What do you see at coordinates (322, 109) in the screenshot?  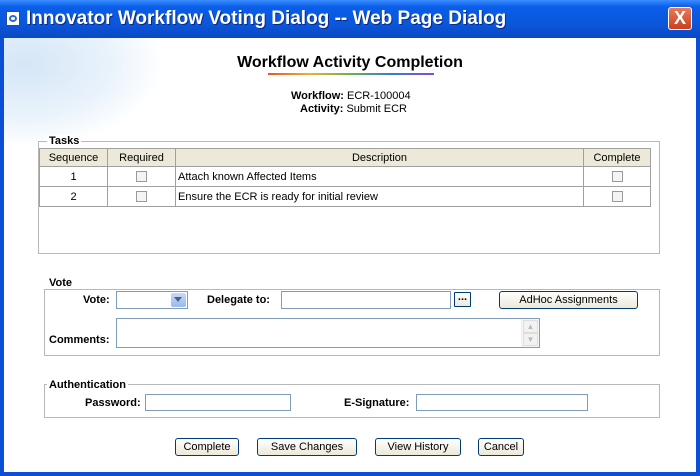 I see `activity-label: Activity:` at bounding box center [322, 109].